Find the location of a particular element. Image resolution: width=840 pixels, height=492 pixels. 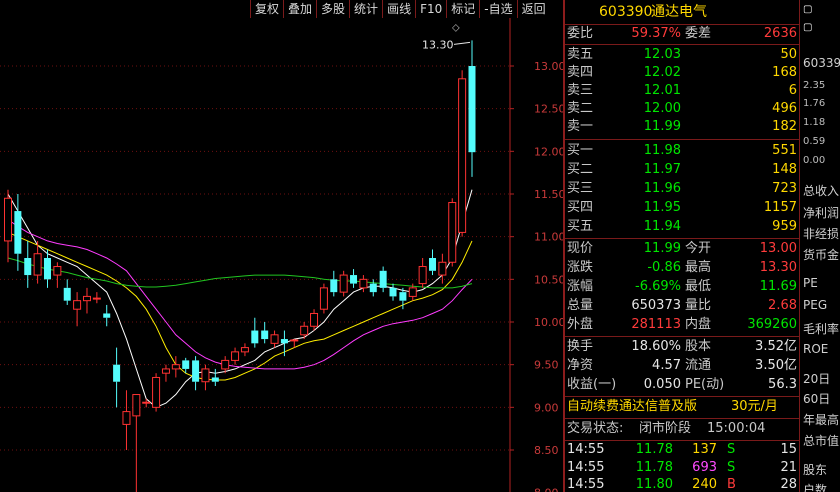

tick-side: B is located at coordinates (731, 484).